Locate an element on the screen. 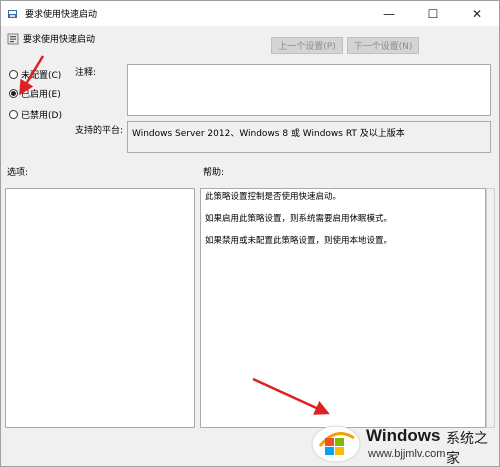  radio-enabled: 已启用(E) is located at coordinates (35, 93).